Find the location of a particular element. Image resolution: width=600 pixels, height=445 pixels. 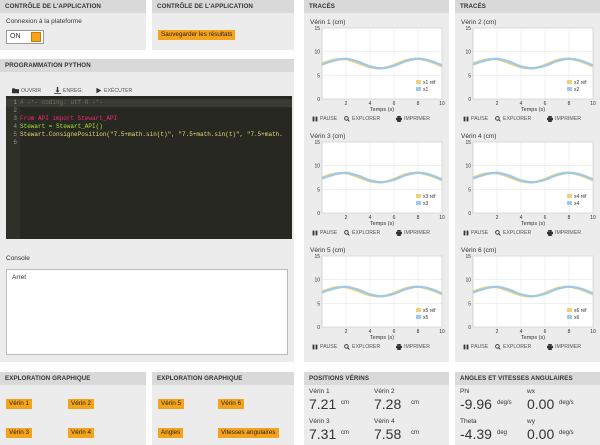

legend-label: x6 is located at coordinates (577, 318).